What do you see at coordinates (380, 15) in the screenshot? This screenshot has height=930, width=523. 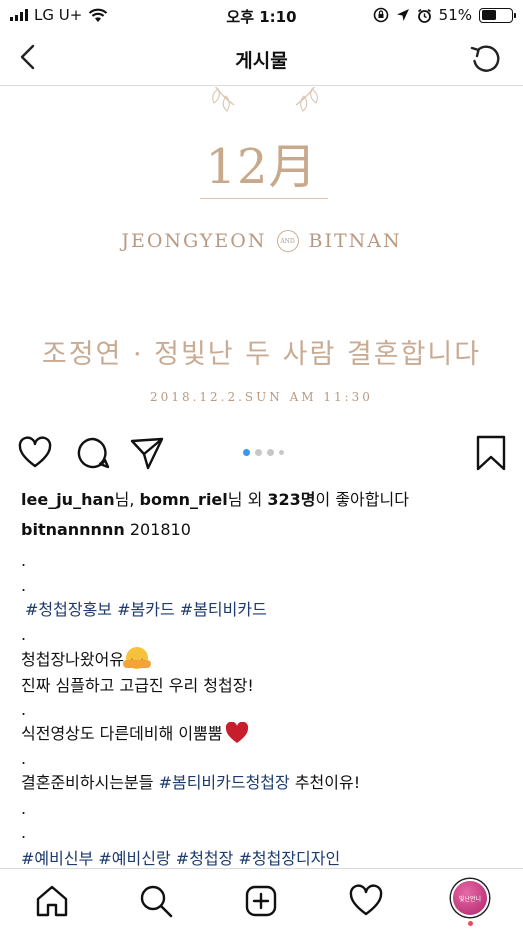 I see `orientation-lock-icon` at bounding box center [380, 15].